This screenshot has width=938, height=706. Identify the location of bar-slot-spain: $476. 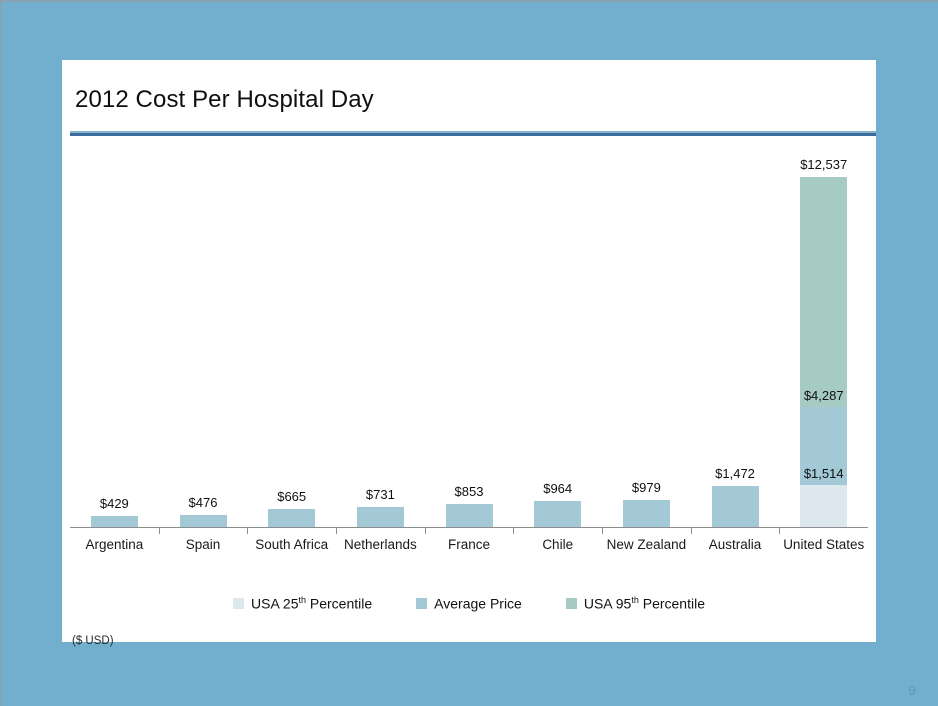
(203, 333).